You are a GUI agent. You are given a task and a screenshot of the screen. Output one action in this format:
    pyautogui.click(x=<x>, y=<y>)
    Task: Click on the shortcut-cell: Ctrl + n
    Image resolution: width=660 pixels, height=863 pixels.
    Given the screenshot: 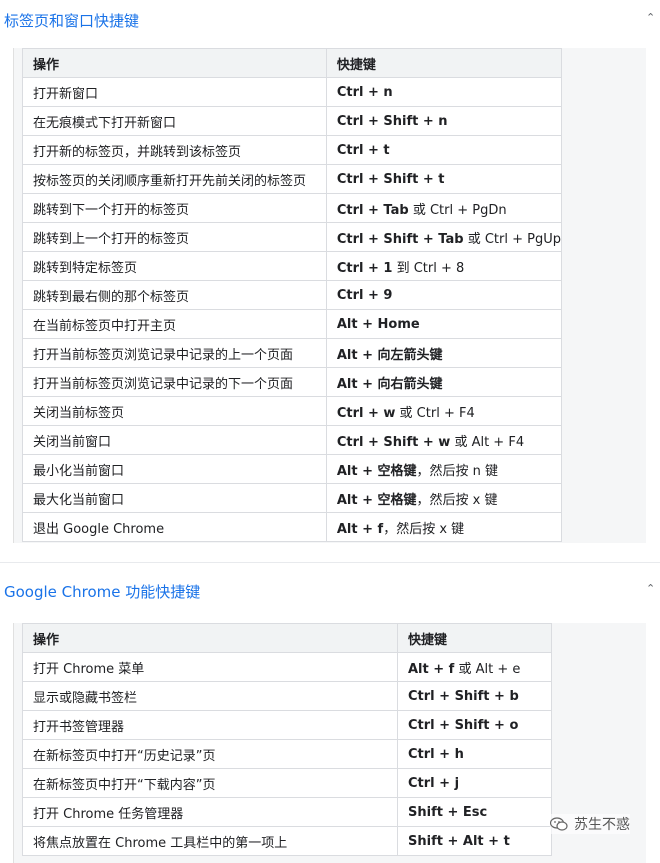 What is the action you would take?
    pyautogui.click(x=444, y=92)
    